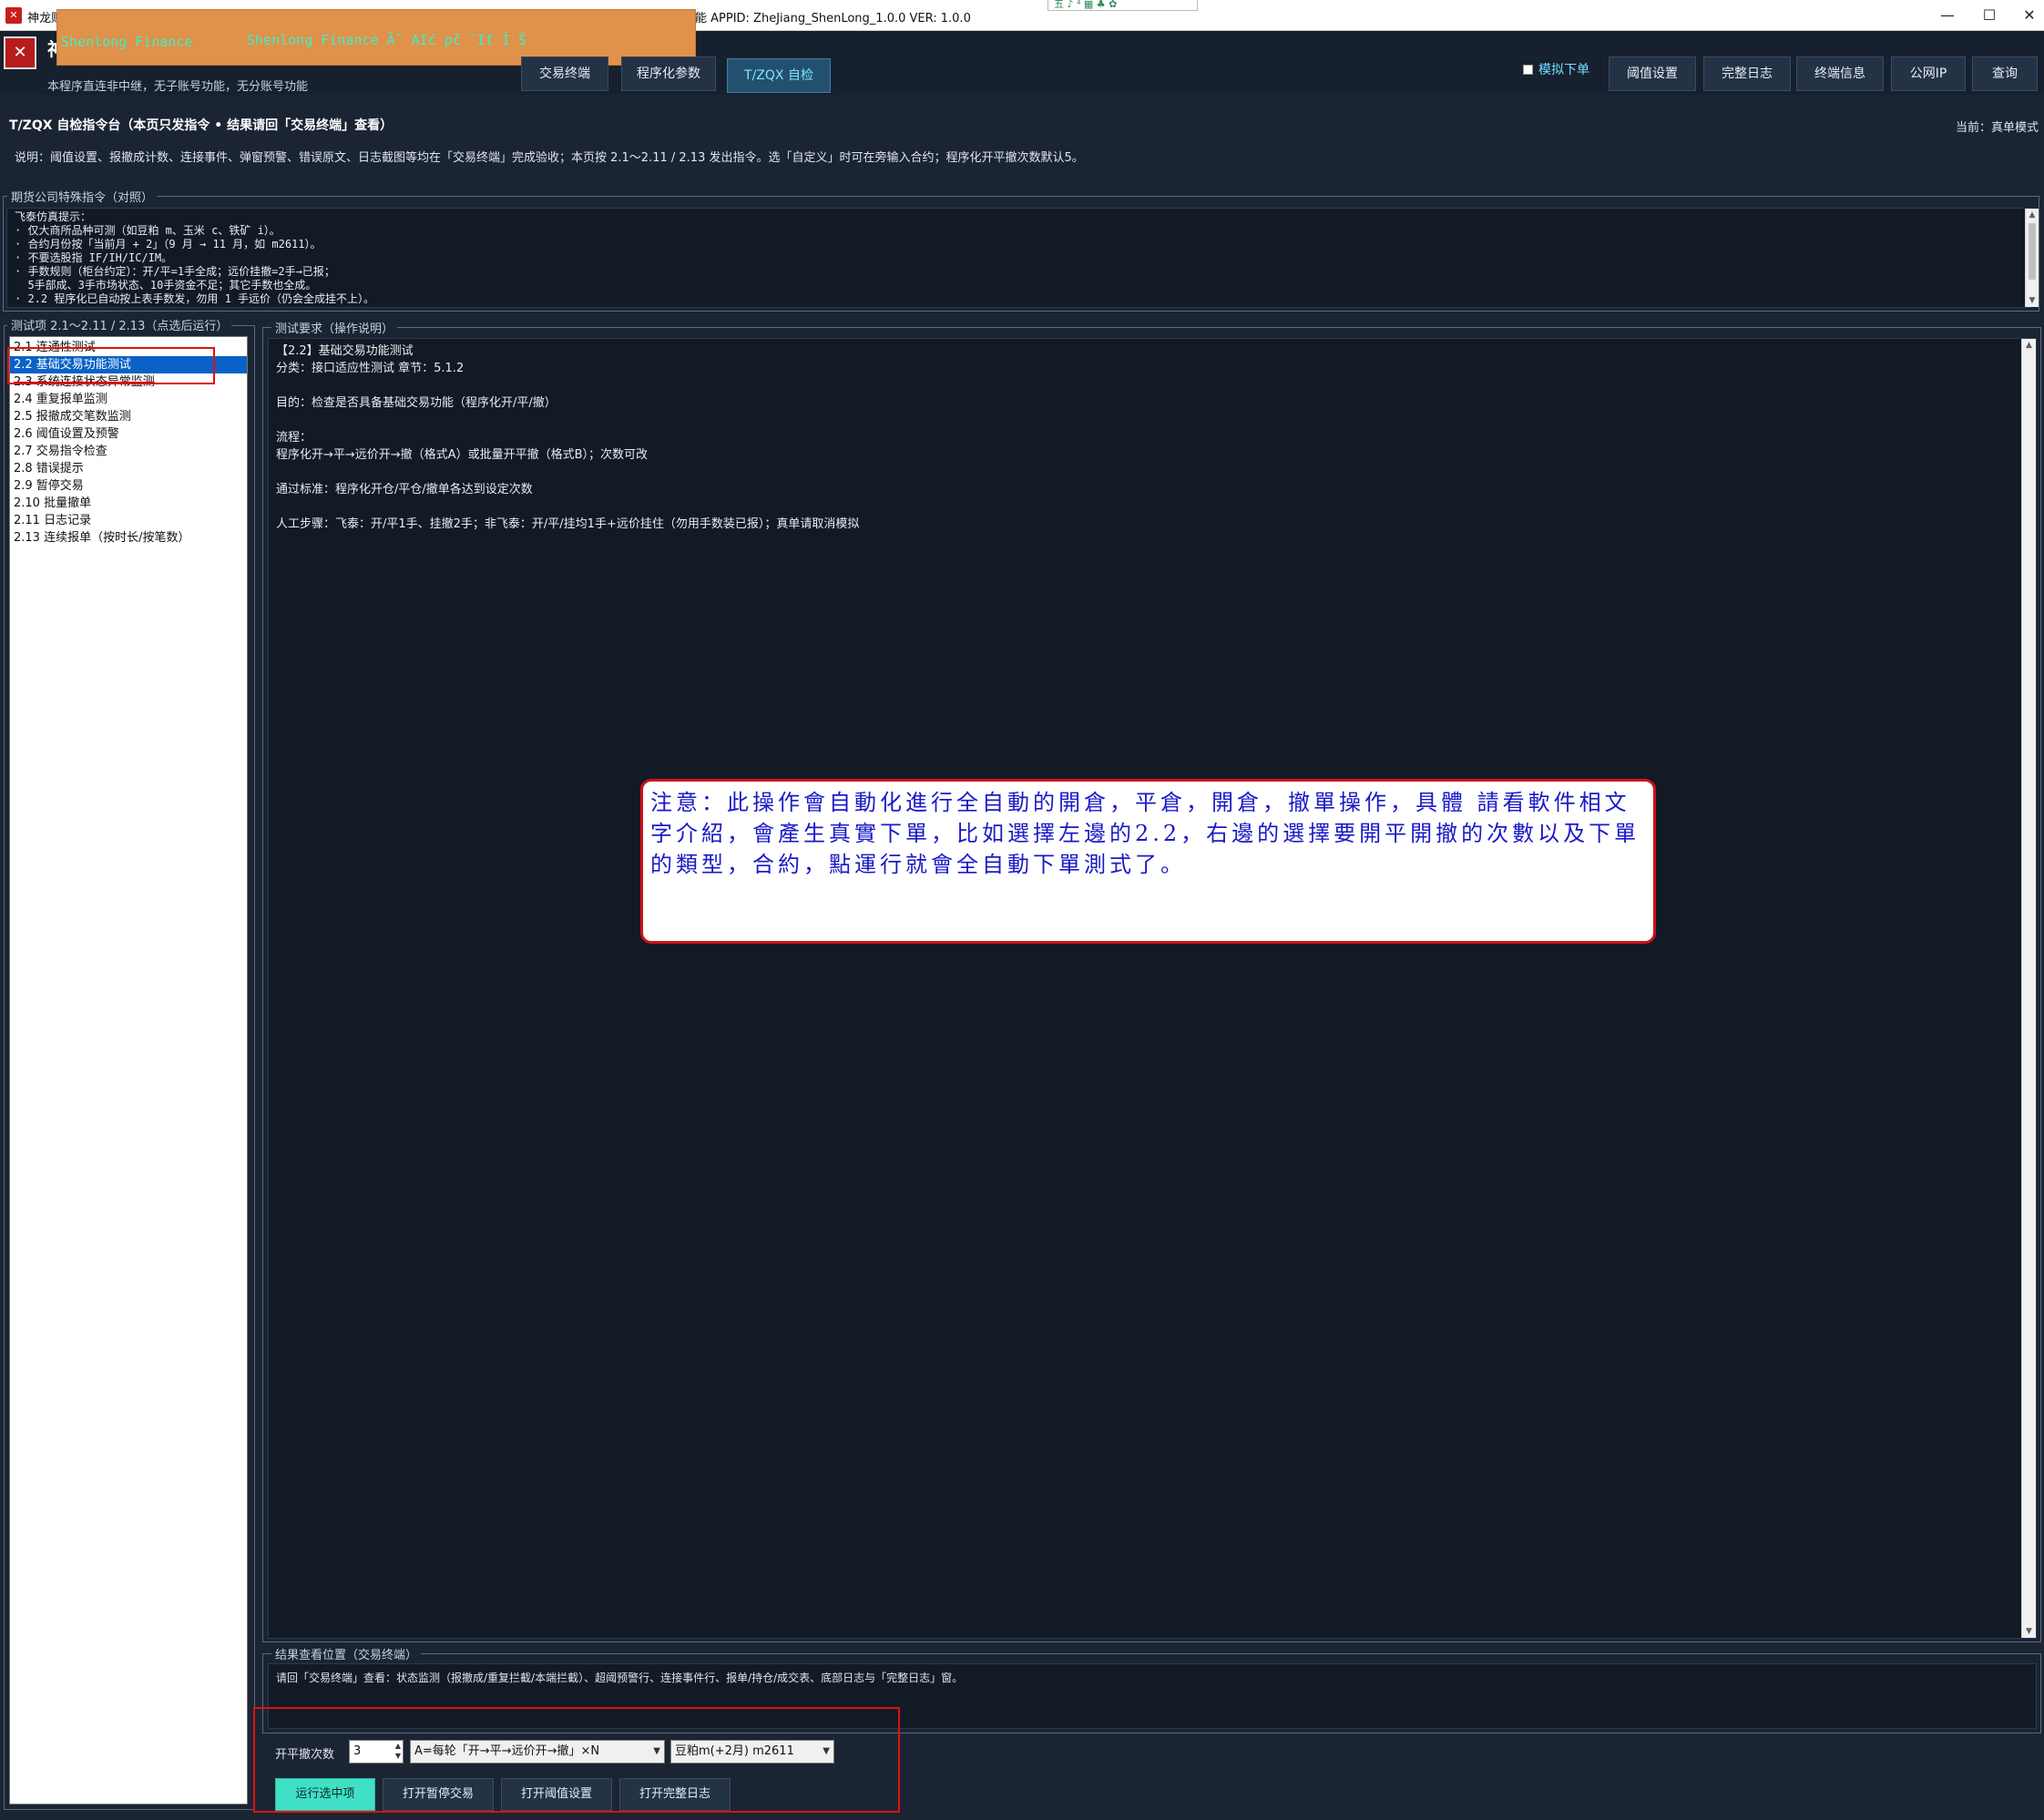  Describe the element at coordinates (128, 538) in the screenshot. I see `list-item: 2.13 连续报单（按时长/按笔数）` at that location.